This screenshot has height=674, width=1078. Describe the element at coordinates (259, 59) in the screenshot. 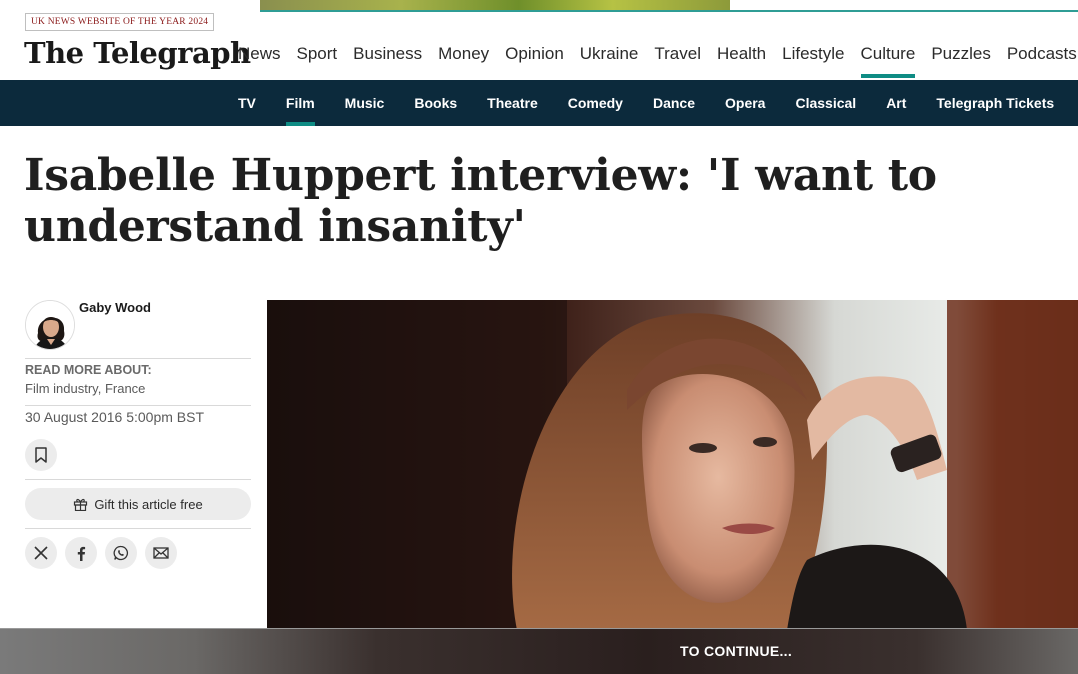

I see `nav-item-news: News` at that location.